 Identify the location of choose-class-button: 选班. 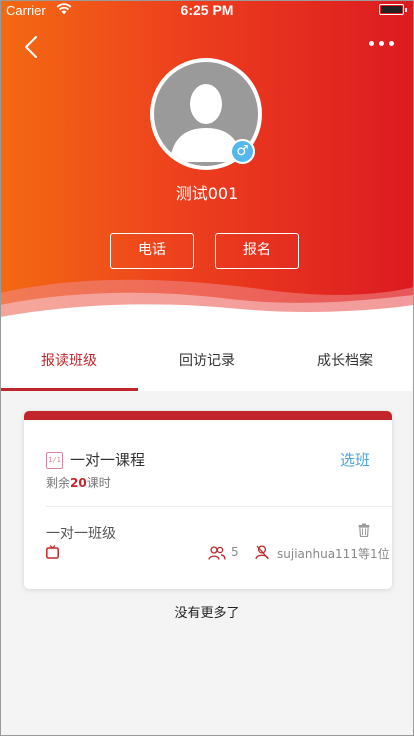
(355, 459).